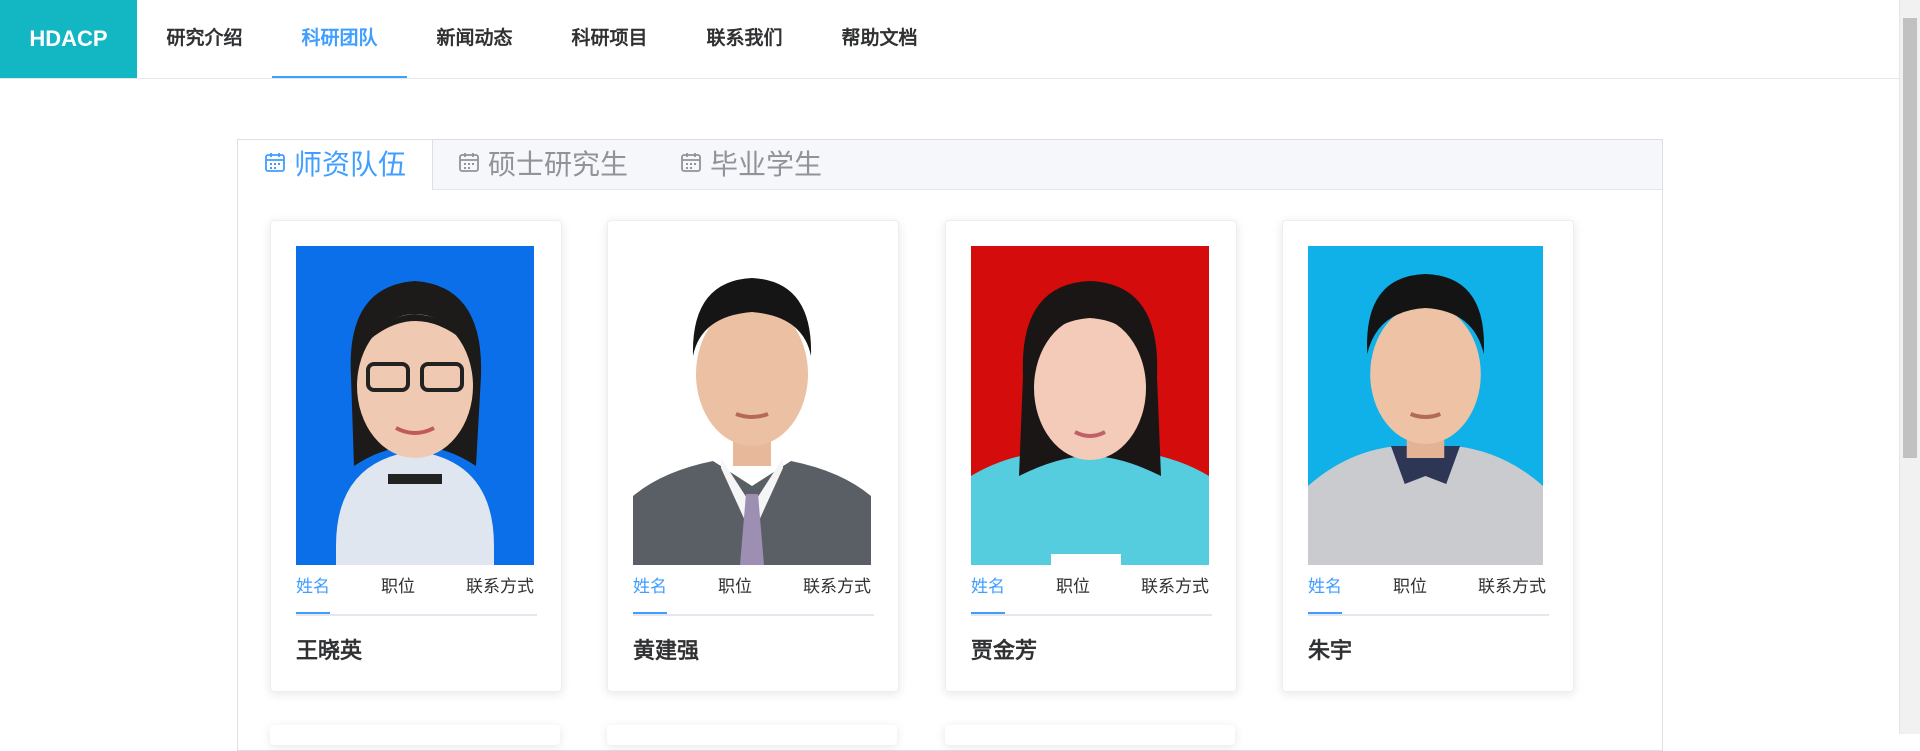  I want to click on faculty-card: 姓名 职位 联系方式 朱宇, so click(1428, 456).